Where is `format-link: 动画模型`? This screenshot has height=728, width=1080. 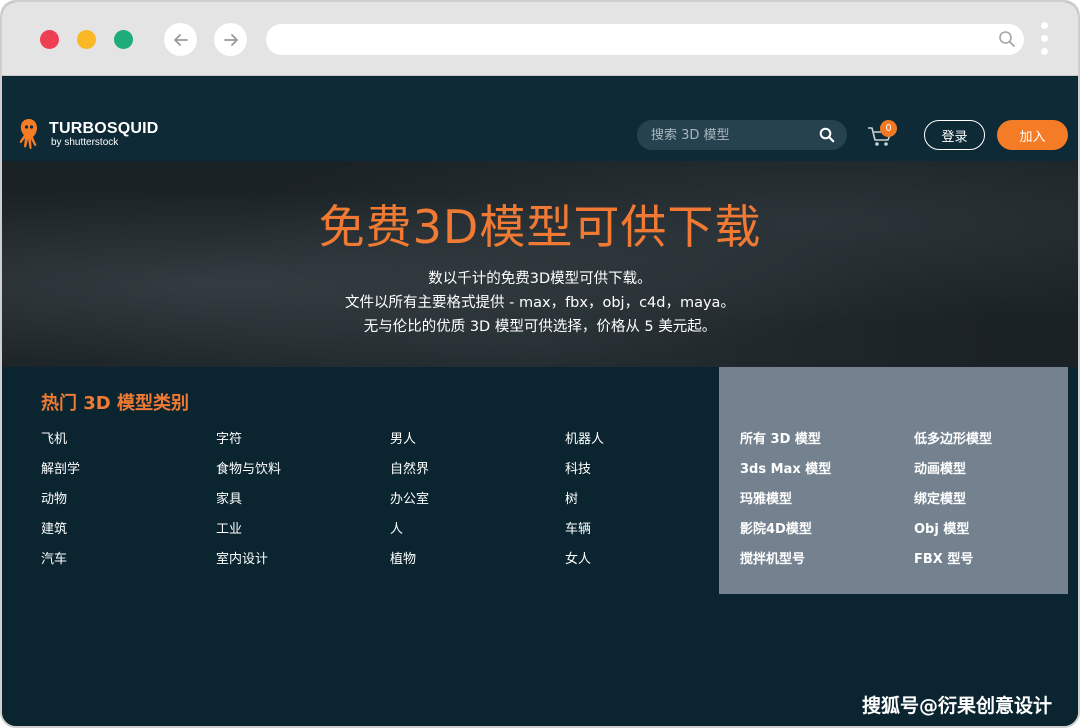
format-link: 动画模型 is located at coordinates (953, 476).